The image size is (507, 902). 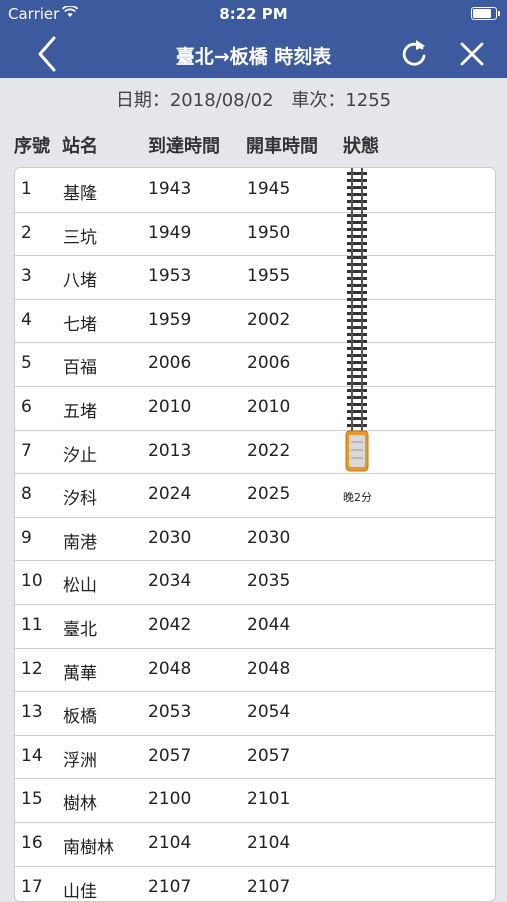 I want to click on row-arrival: 2030, so click(x=170, y=537).